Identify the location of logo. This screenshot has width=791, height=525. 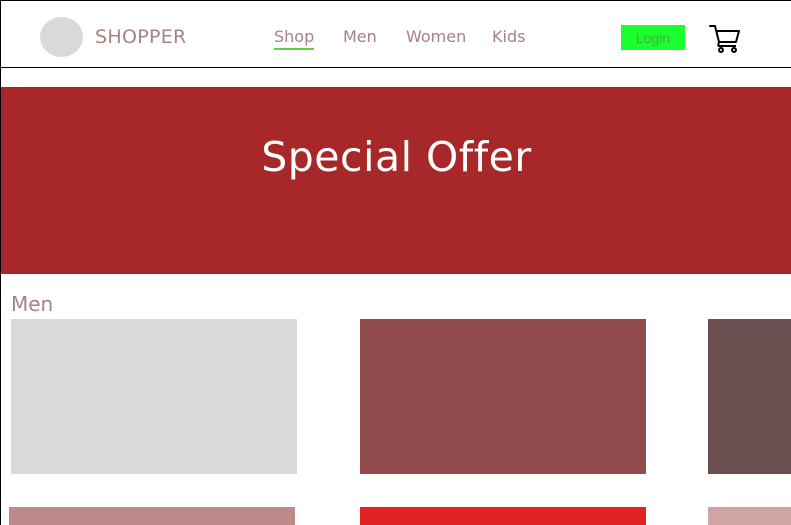
(61, 37).